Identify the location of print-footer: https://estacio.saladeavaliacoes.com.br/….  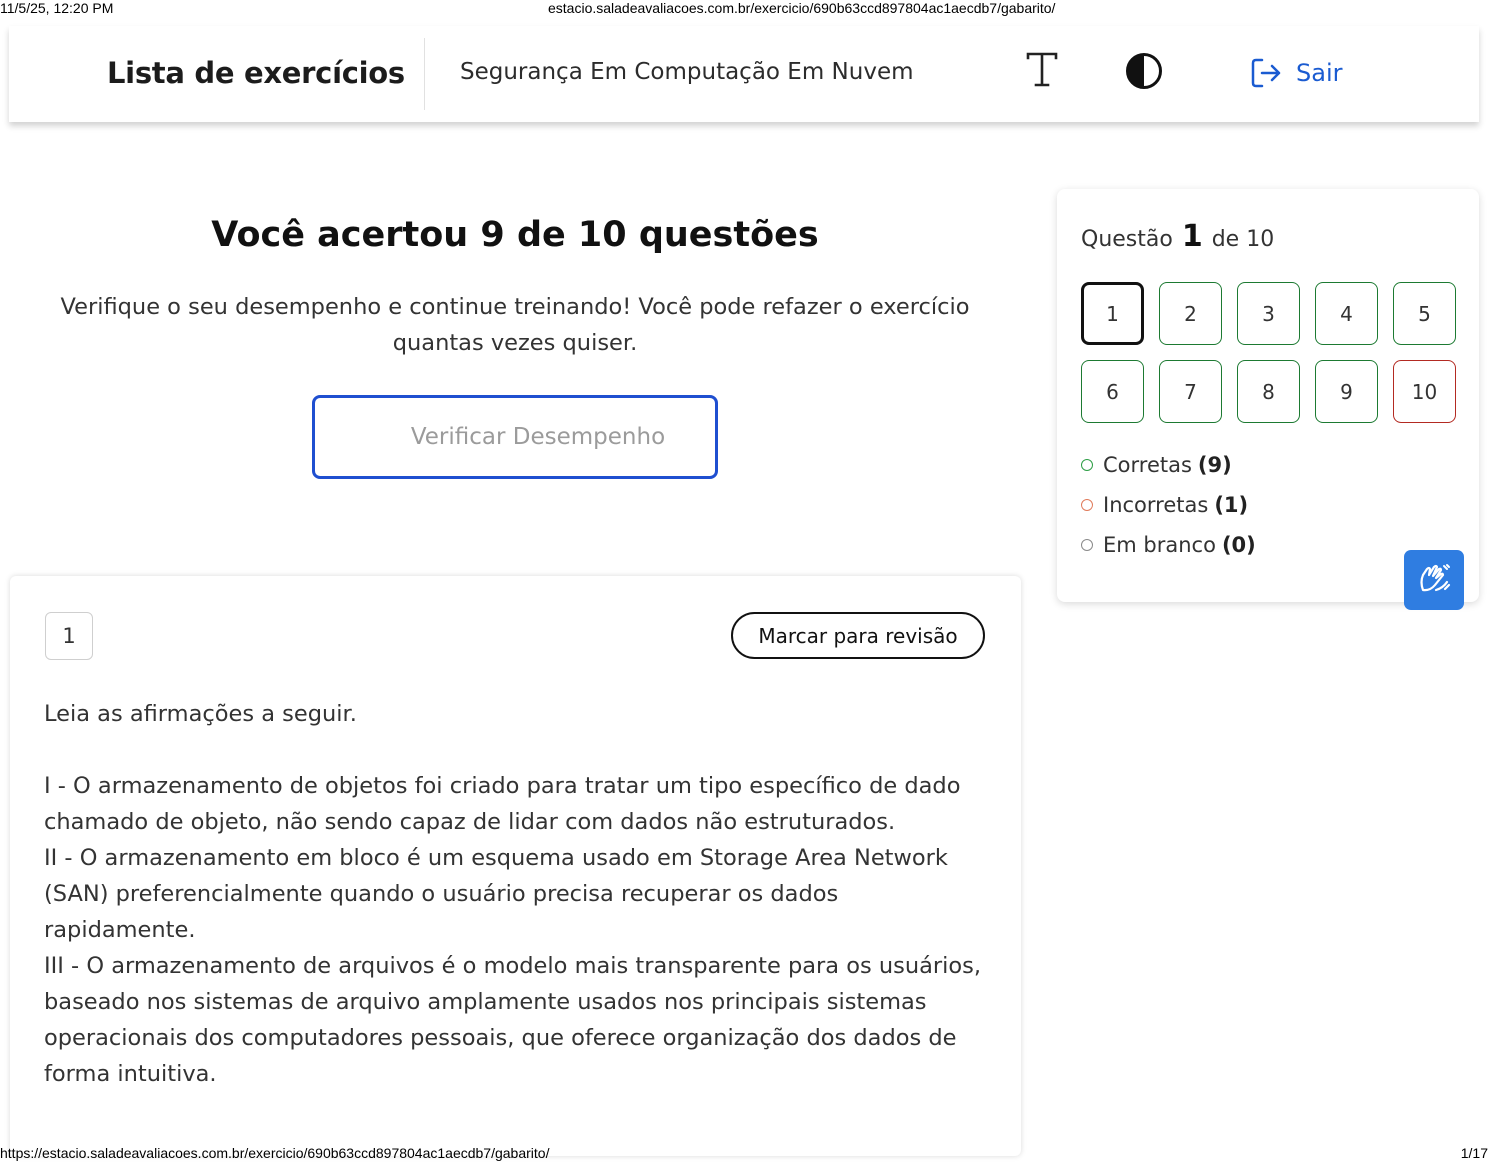
(744, 1153).